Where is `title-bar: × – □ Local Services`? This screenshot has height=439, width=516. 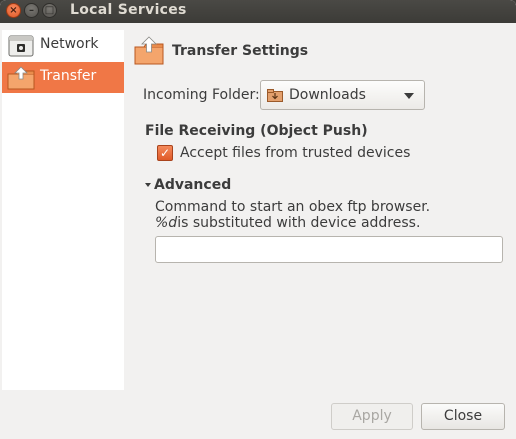 title-bar: × – □ Local Services is located at coordinates (258, 11).